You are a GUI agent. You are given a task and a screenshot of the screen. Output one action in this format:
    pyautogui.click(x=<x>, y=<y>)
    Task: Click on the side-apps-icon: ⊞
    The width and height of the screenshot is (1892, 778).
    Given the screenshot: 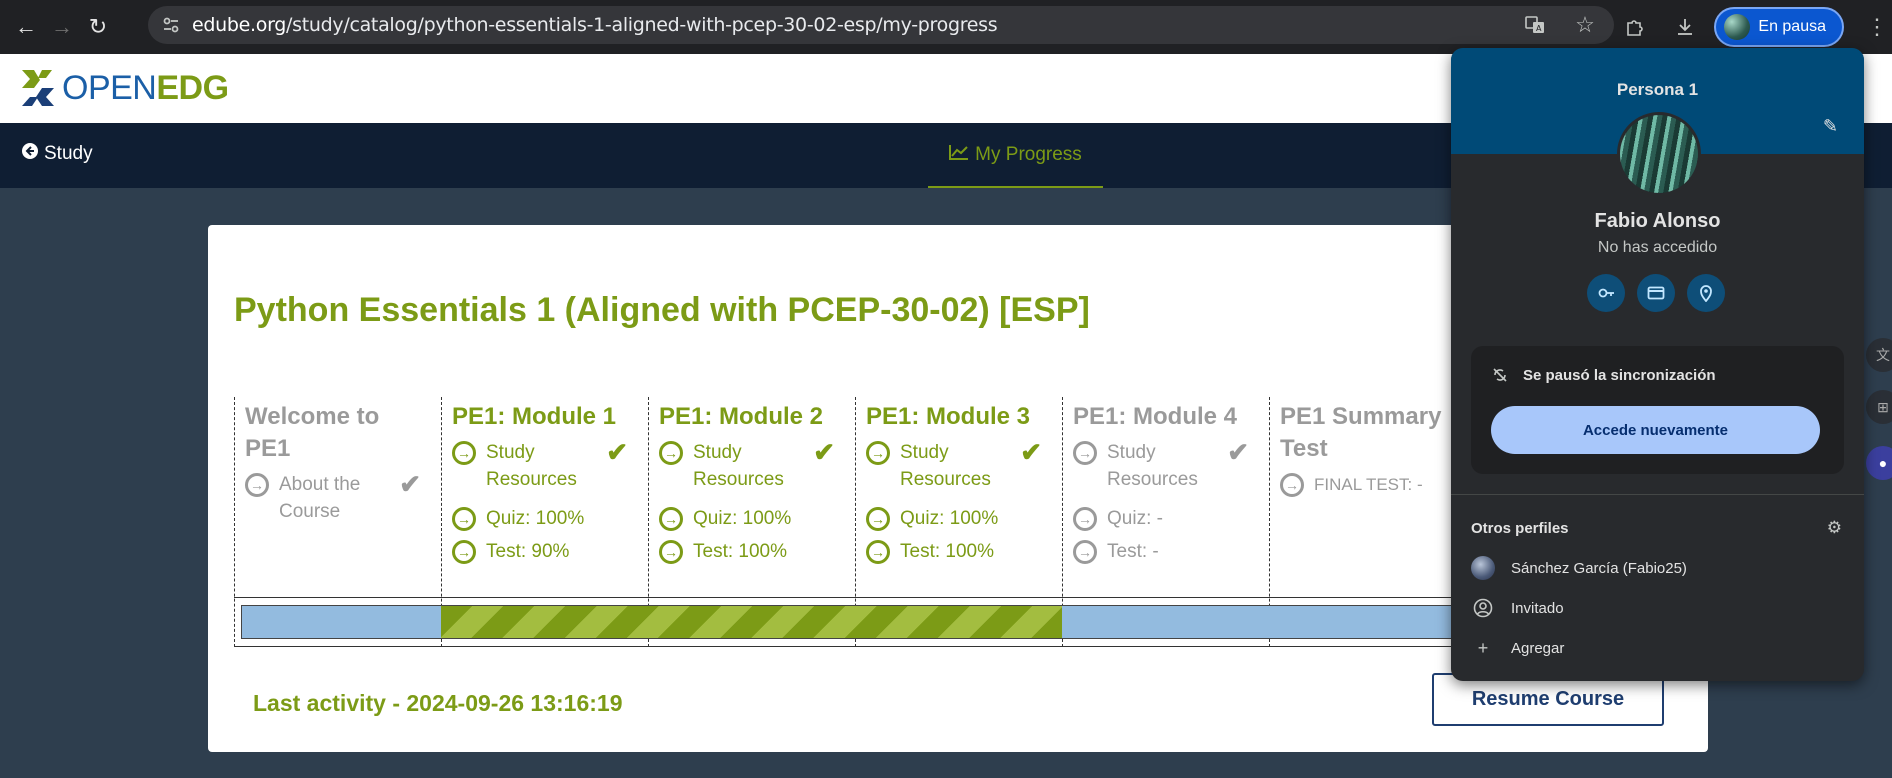 What is the action you would take?
    pyautogui.click(x=1879, y=407)
    